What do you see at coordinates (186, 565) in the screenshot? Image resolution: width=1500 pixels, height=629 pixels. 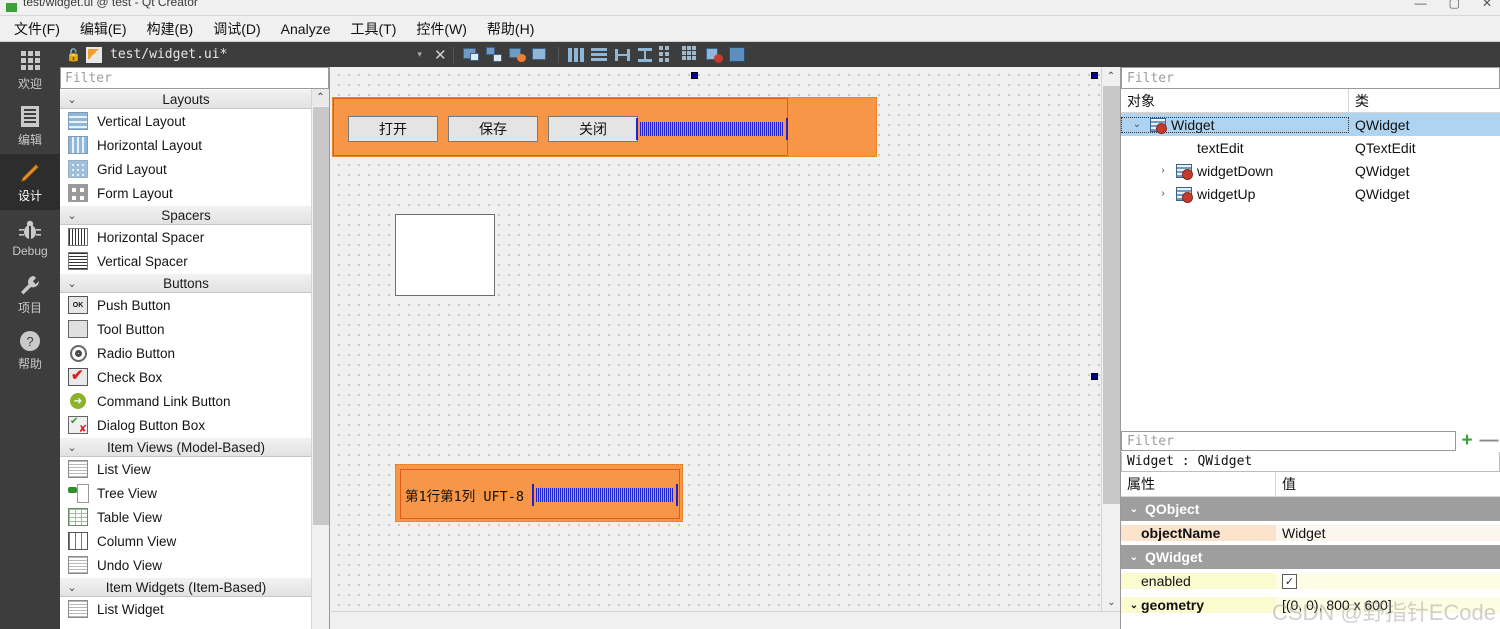 I see `widget-item-undo-view: Undo View` at bounding box center [186, 565].